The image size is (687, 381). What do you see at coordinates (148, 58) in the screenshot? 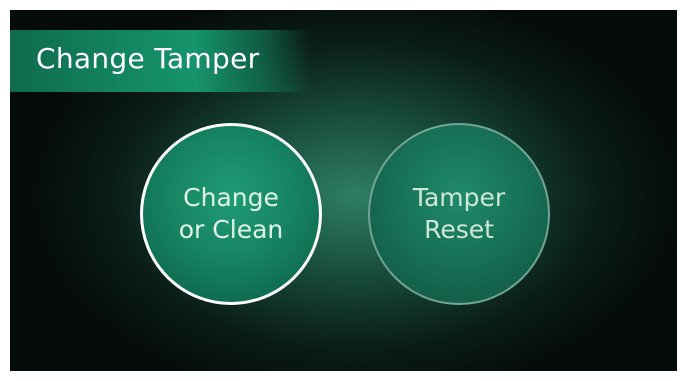
I see `page-title: Change Tamper` at bounding box center [148, 58].